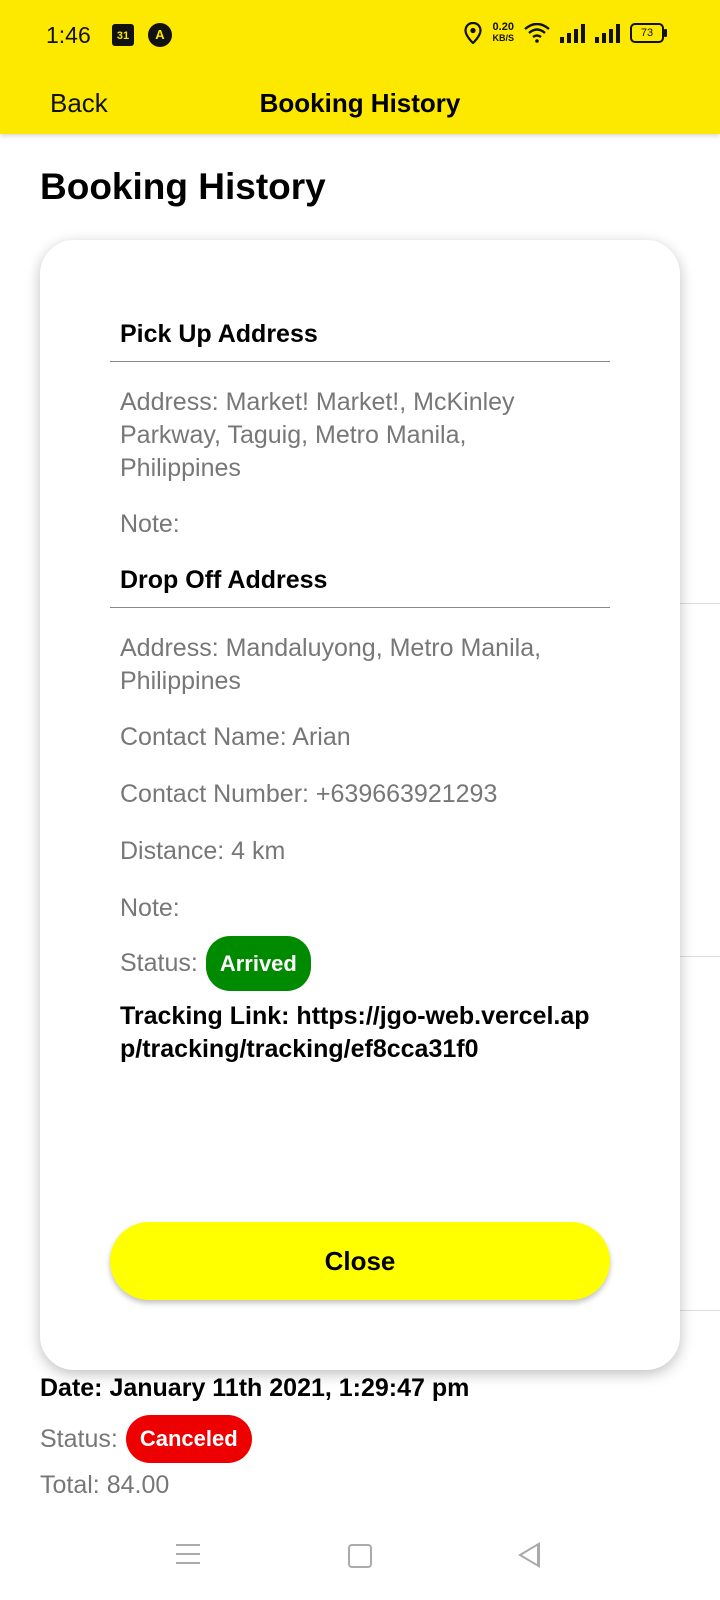 The image size is (720, 1600). Describe the element at coordinates (188, 1439) in the screenshot. I see `status-badge-canceled: Canceled` at that location.